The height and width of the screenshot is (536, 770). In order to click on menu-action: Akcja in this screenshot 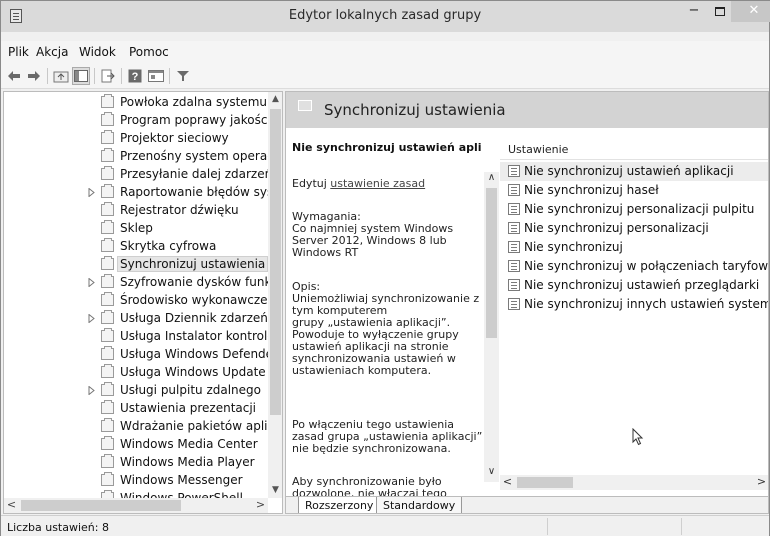, I will do `click(52, 52)`.